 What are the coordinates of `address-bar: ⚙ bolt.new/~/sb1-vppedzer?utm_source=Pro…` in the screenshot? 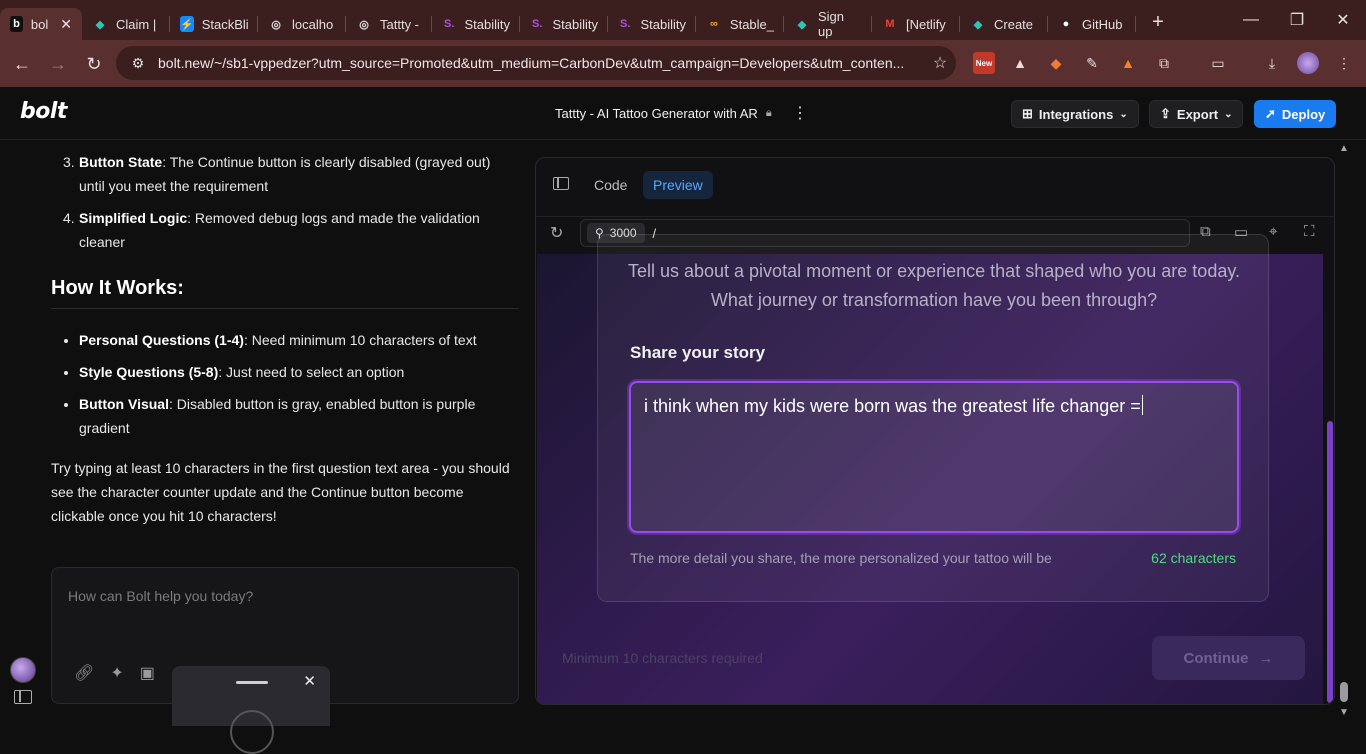 It's located at (536, 63).